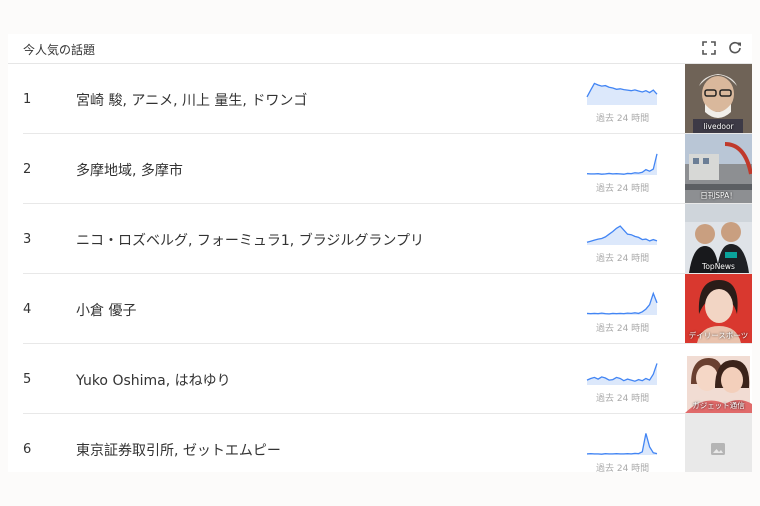 The width and height of the screenshot is (760, 506). I want to click on news-thumbnail: livedoor, so click(718, 98).